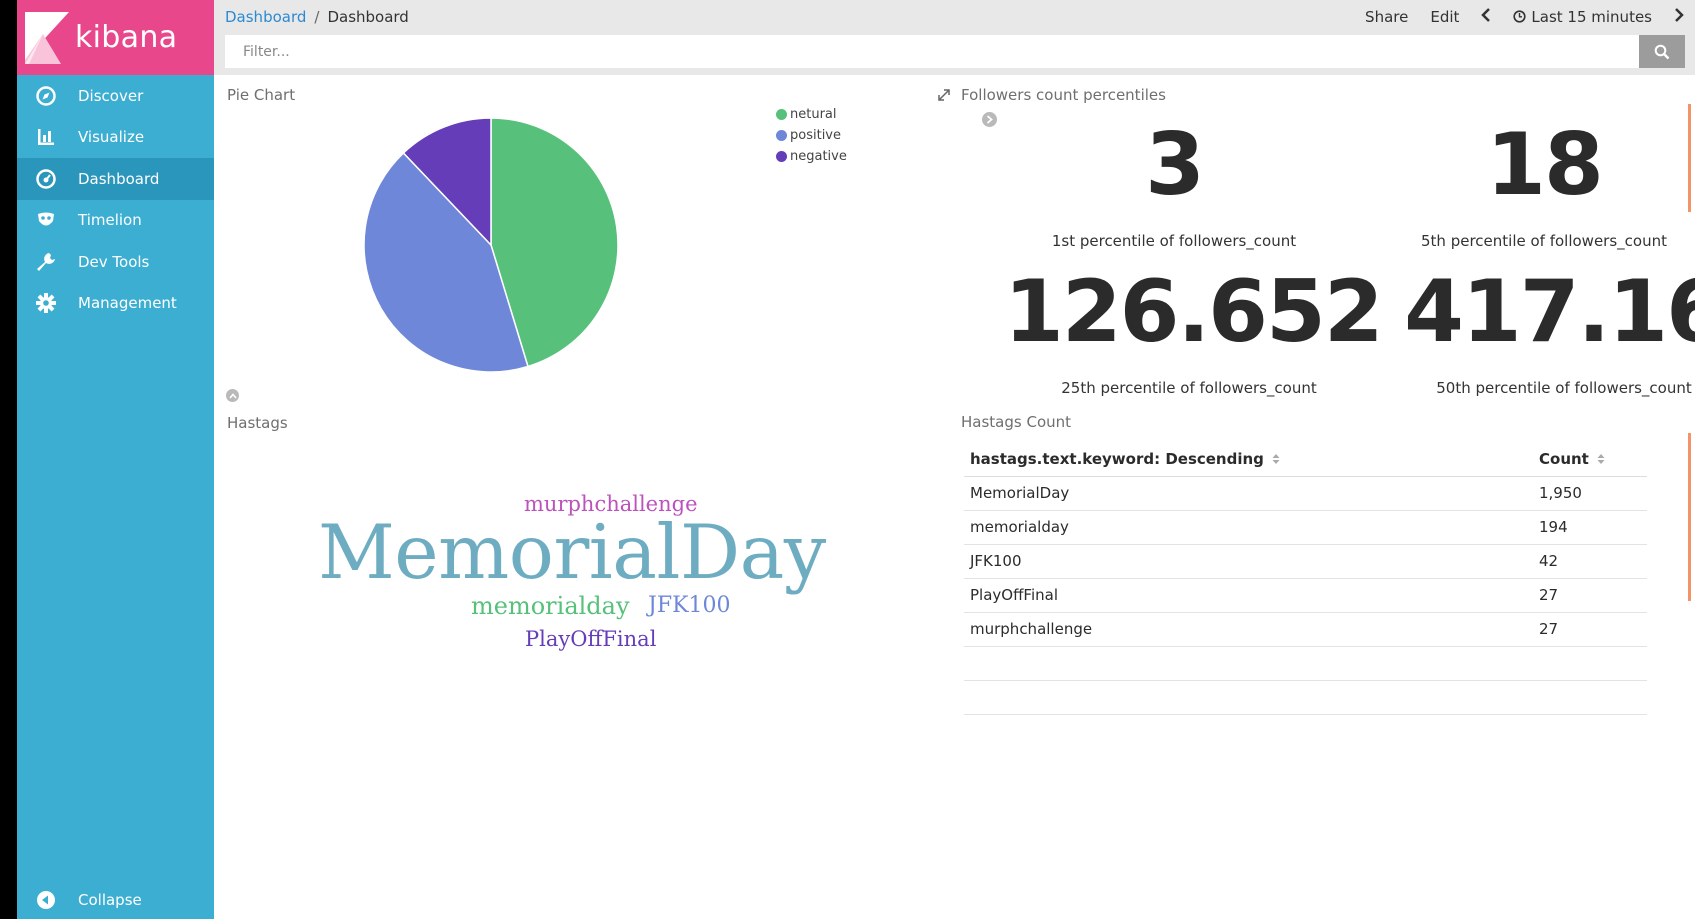 This screenshot has width=1695, height=919. Describe the element at coordinates (127, 303) in the screenshot. I see `sidebar-item-label: Management` at that location.